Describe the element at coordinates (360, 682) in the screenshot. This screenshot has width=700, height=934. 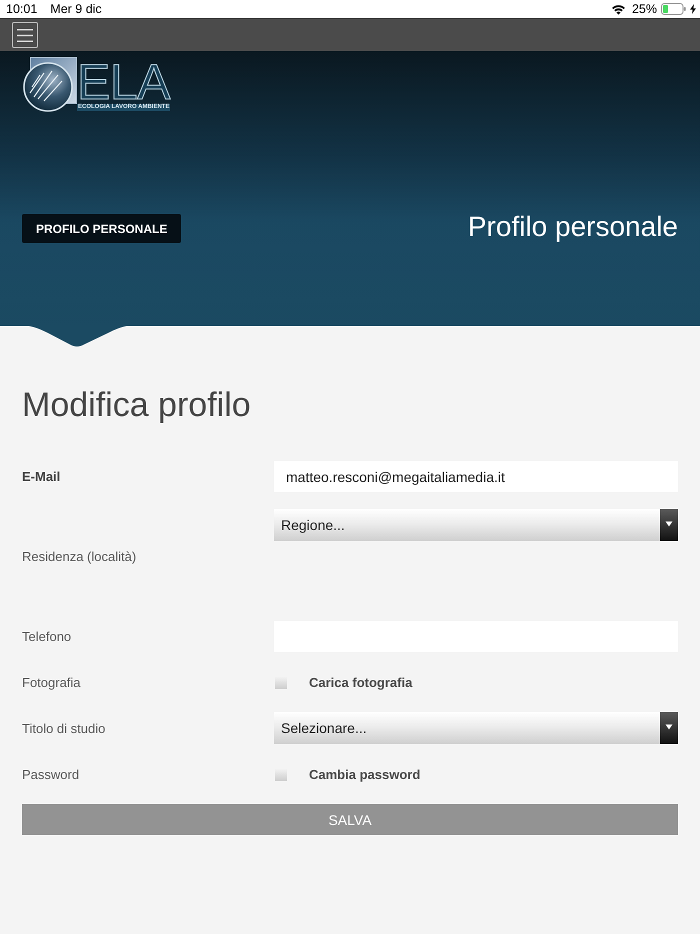
I see `checkbox-label: Carica fotografia` at that location.